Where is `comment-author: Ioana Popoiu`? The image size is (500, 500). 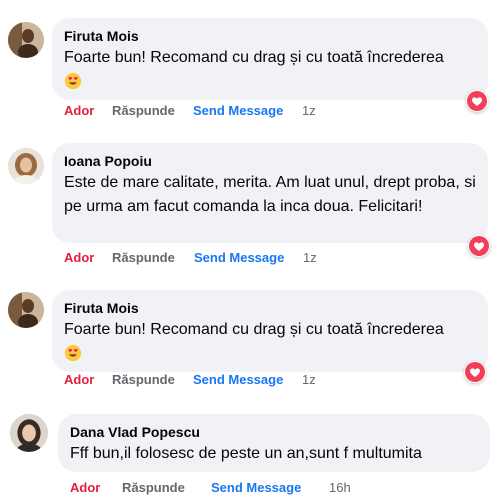
comment-author: Ioana Popoiu is located at coordinates (270, 161).